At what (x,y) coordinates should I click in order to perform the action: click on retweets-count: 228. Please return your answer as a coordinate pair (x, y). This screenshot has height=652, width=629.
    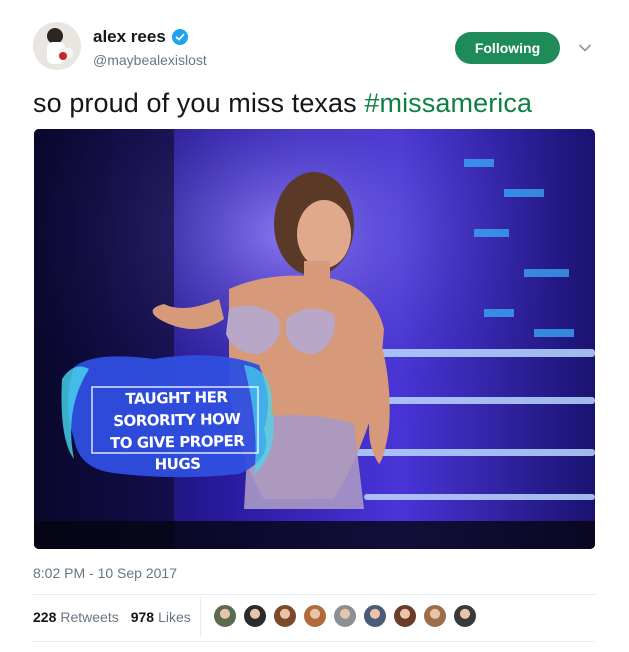
    Looking at the image, I should click on (44, 617).